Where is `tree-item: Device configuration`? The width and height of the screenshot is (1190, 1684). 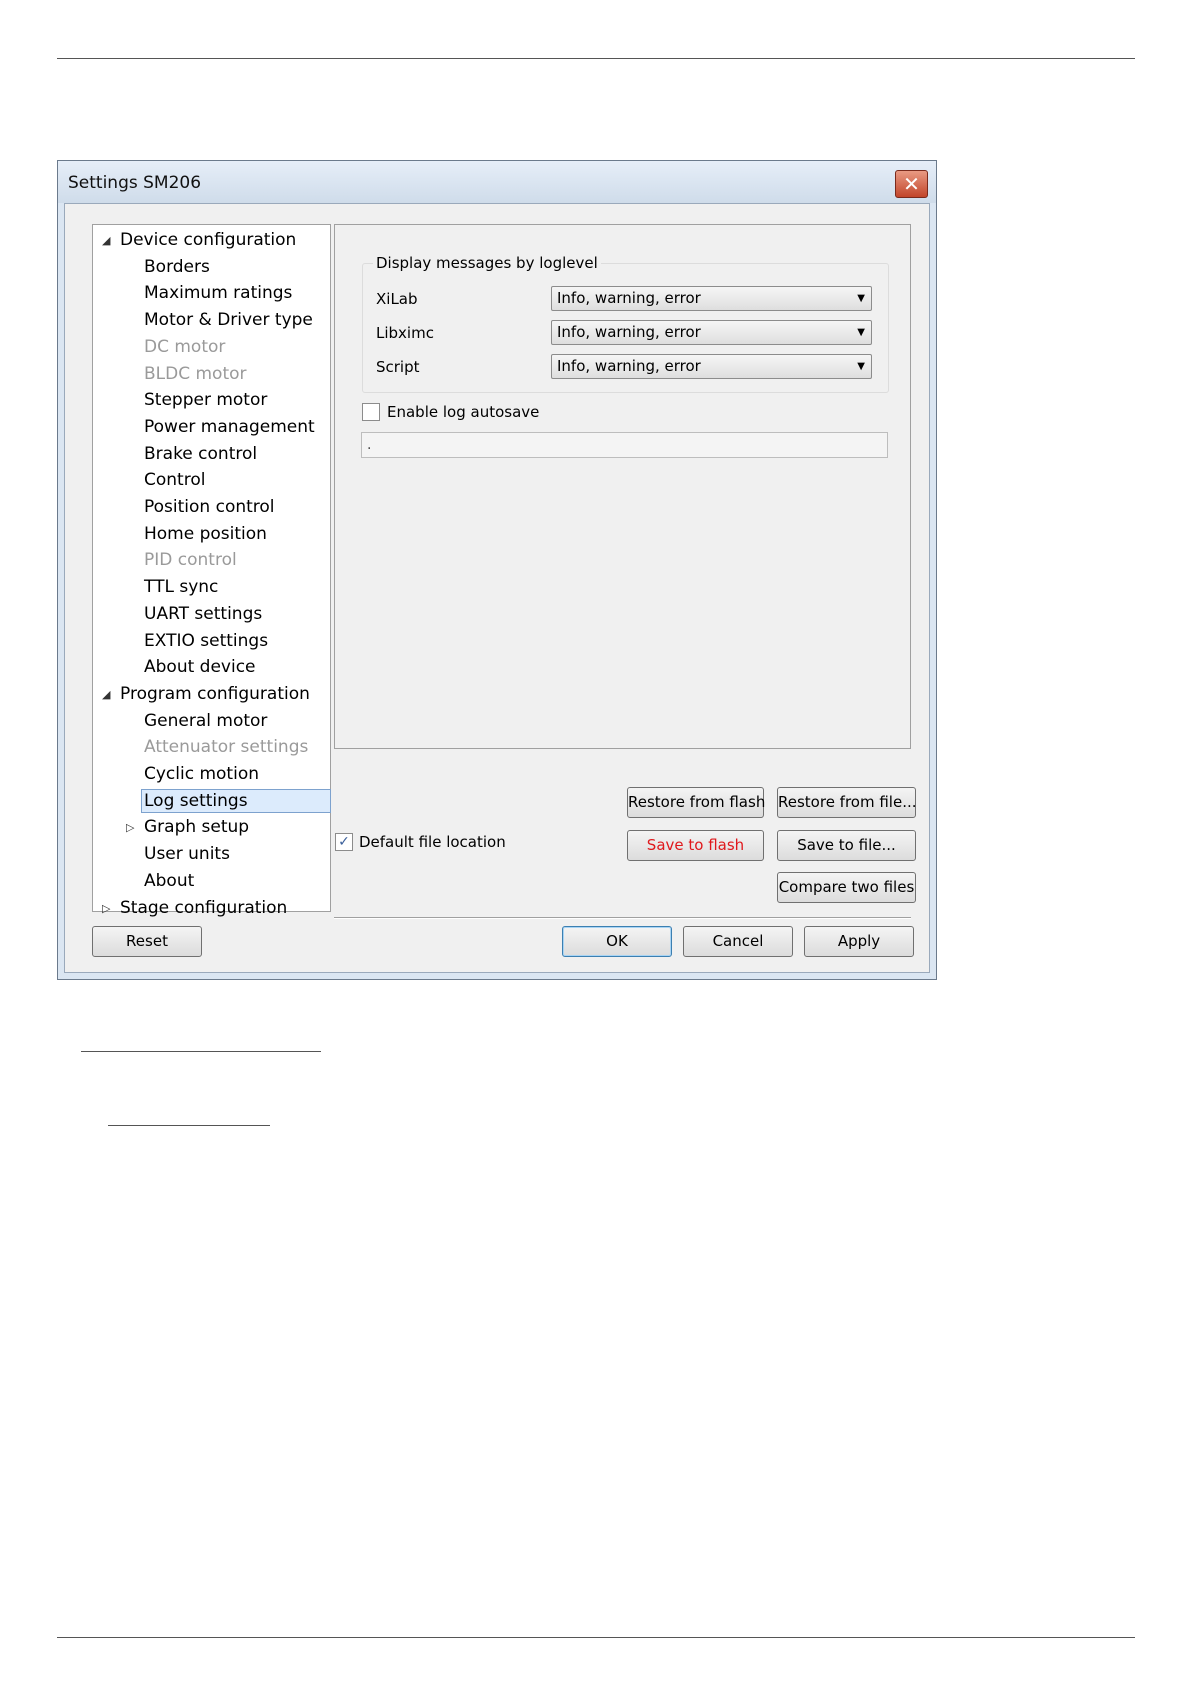 tree-item: Device configuration is located at coordinates (208, 240).